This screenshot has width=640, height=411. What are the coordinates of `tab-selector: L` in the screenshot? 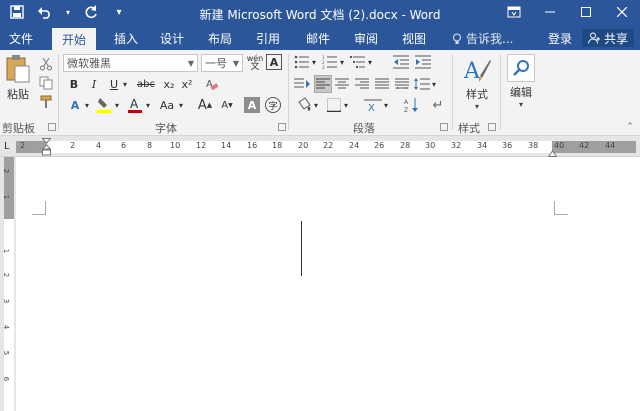 It's located at (7, 146).